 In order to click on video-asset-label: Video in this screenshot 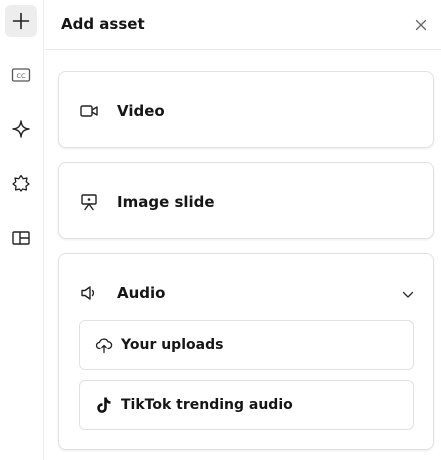, I will do `click(141, 110)`.